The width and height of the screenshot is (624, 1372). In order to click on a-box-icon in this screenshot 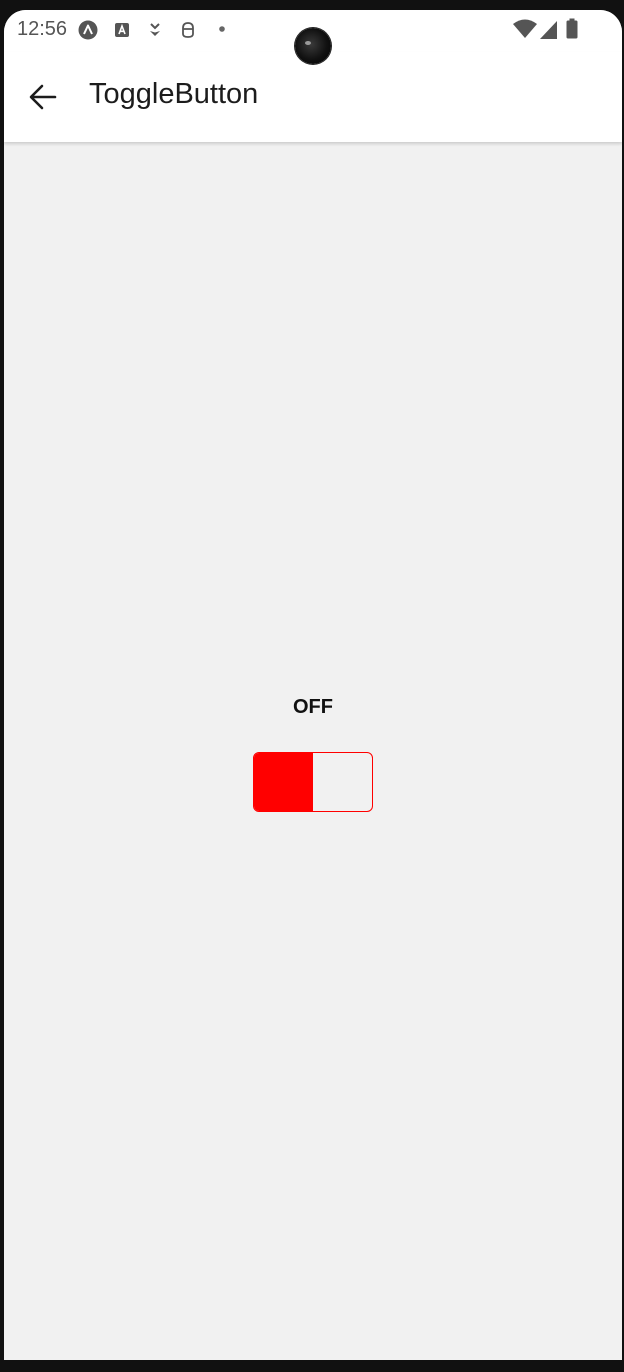, I will do `click(122, 30)`.